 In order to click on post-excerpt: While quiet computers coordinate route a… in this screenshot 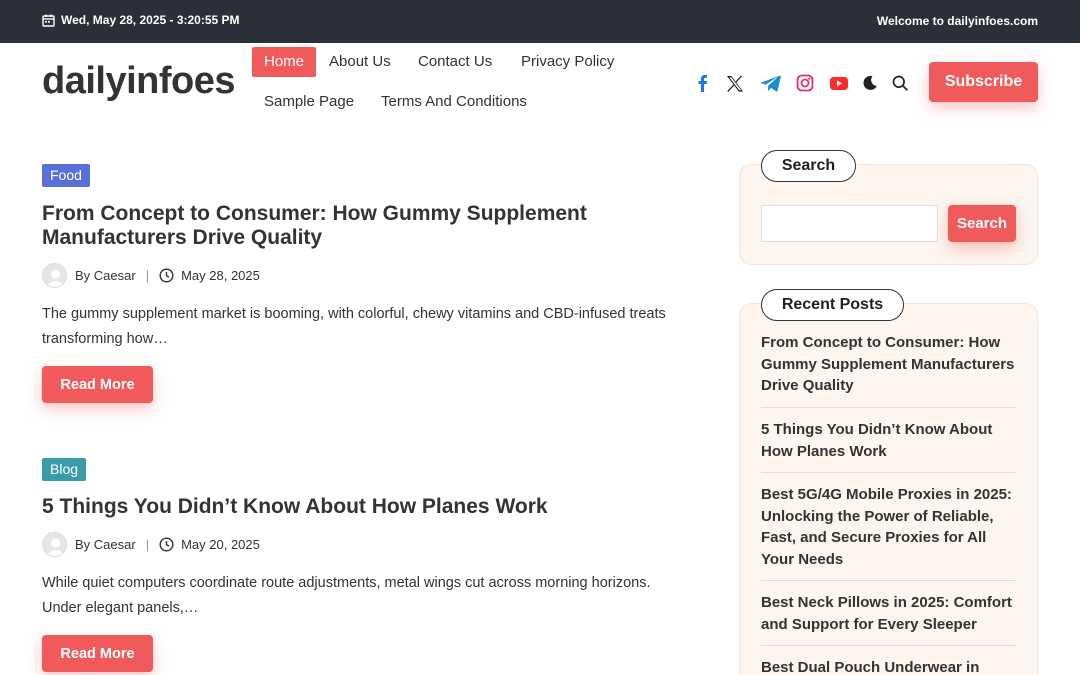, I will do `click(346, 595)`.